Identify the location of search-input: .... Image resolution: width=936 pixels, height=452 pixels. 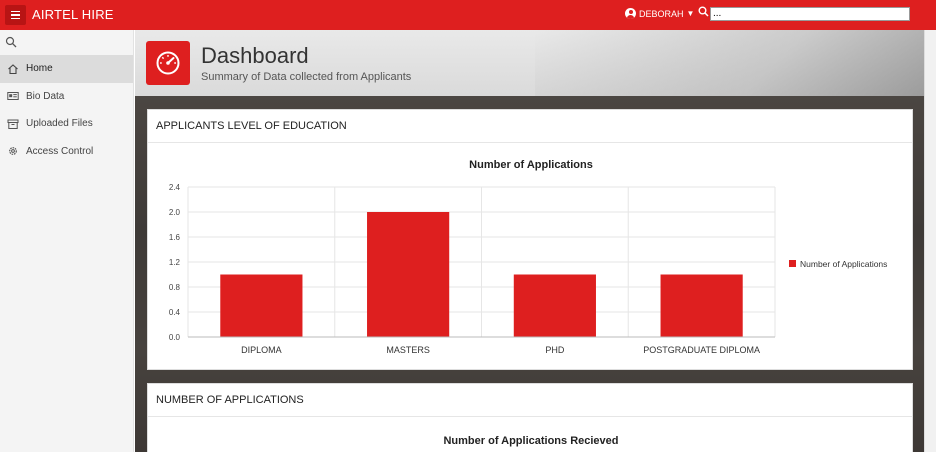
(810, 14).